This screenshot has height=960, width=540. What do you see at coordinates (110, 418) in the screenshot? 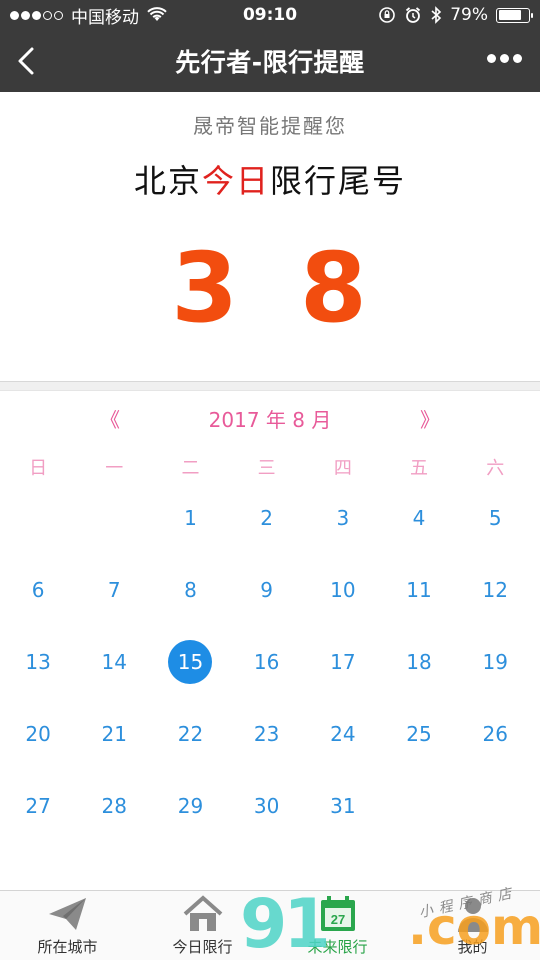
I see `prev-month-button: 《` at bounding box center [110, 418].